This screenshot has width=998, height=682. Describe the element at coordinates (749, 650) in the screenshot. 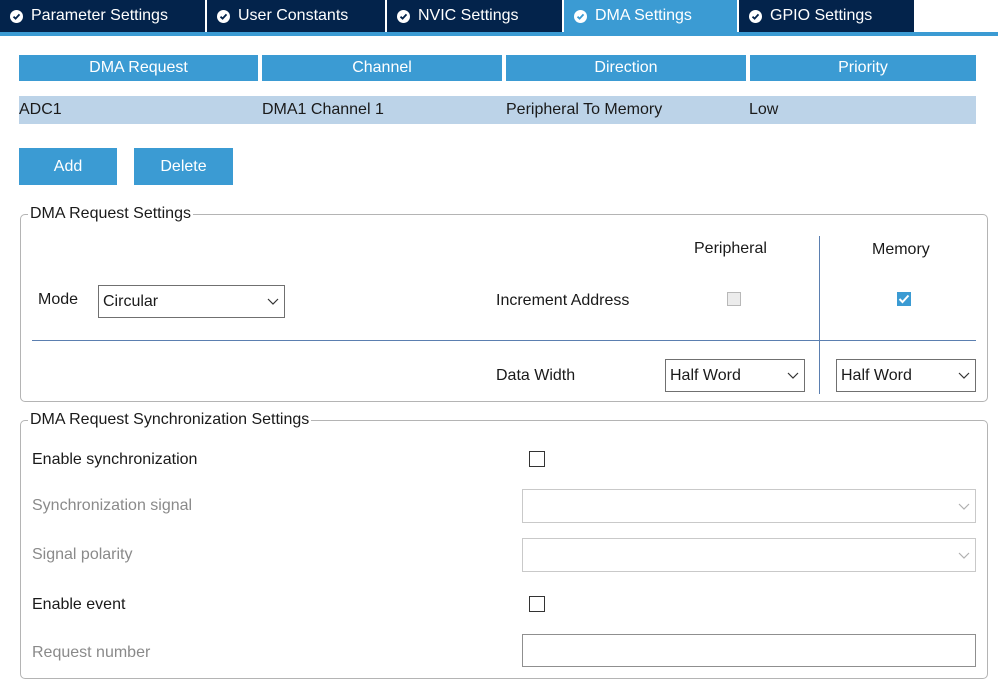

I see `request-number-input` at that location.